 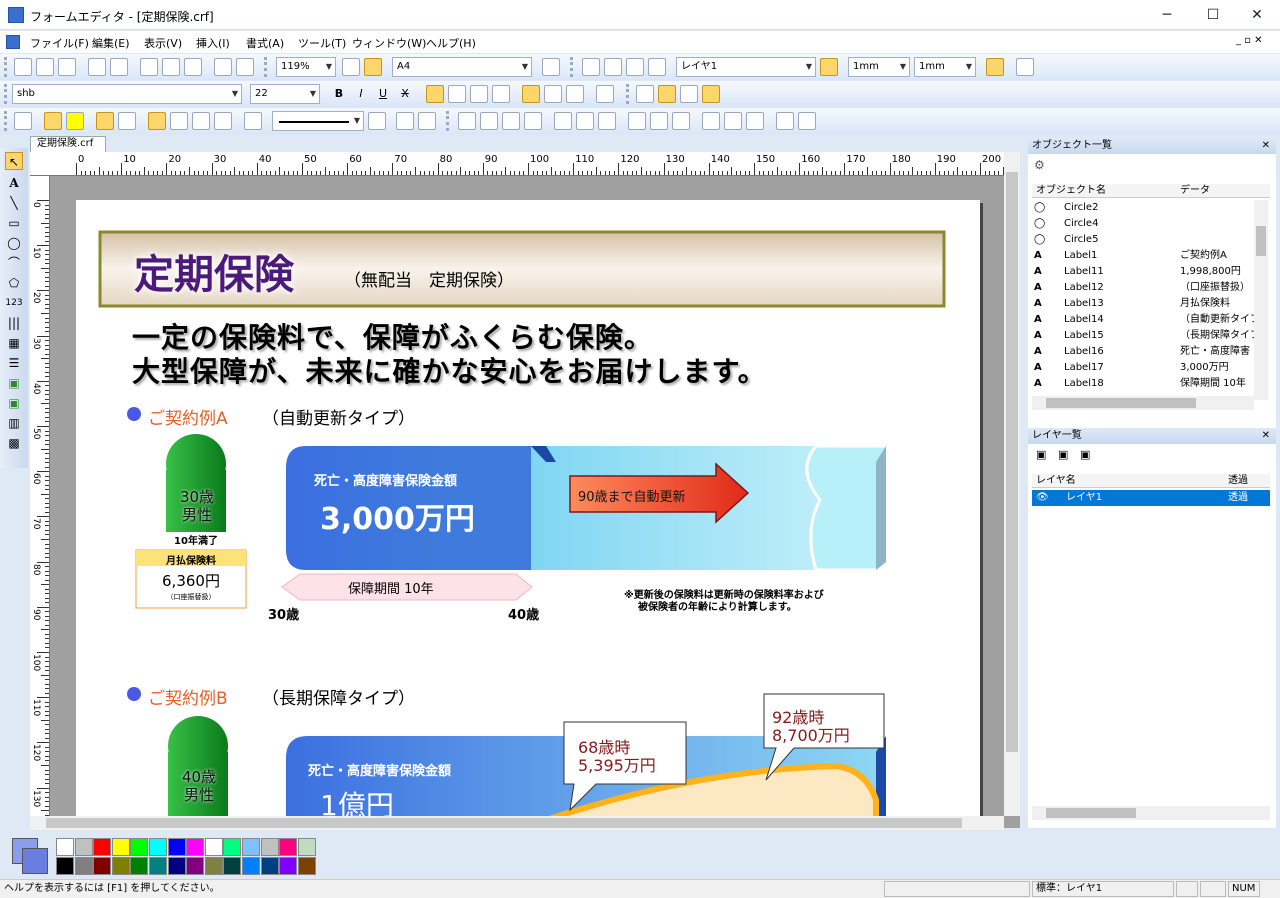 What do you see at coordinates (1238, 481) in the screenshot?
I see `col-transparent: 透過` at bounding box center [1238, 481].